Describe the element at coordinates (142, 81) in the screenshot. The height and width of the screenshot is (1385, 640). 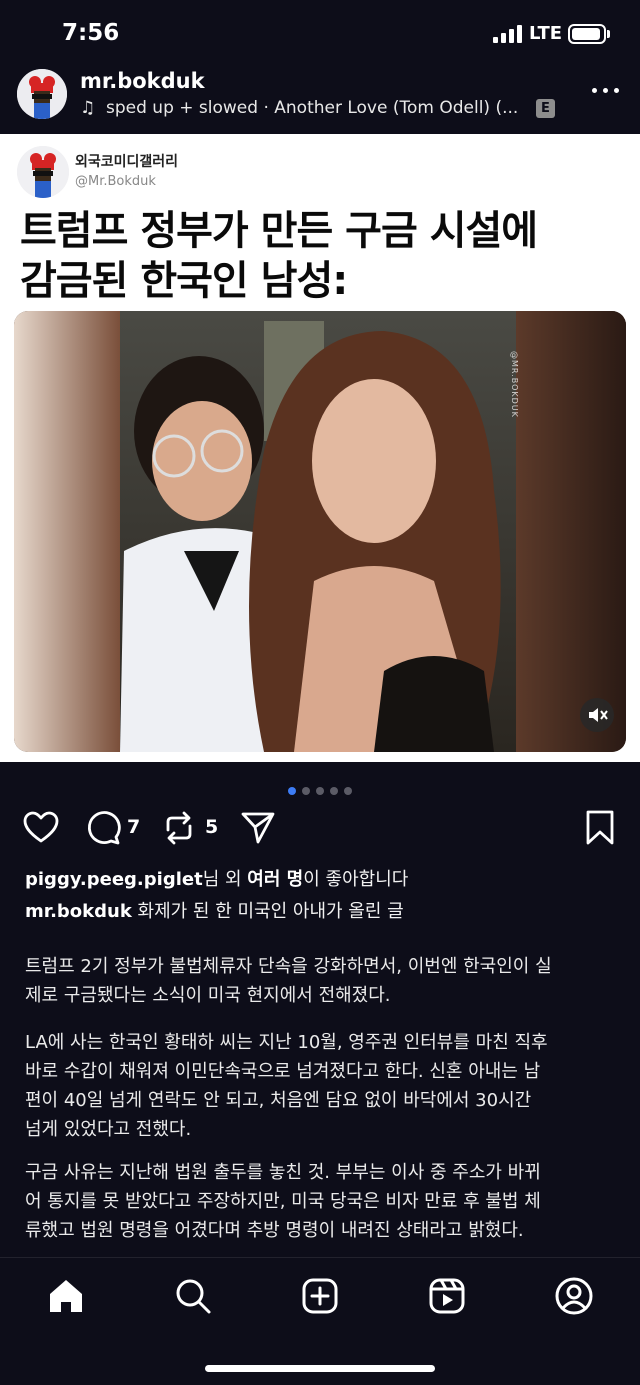
I see `post-username: mr.bokduk` at that location.